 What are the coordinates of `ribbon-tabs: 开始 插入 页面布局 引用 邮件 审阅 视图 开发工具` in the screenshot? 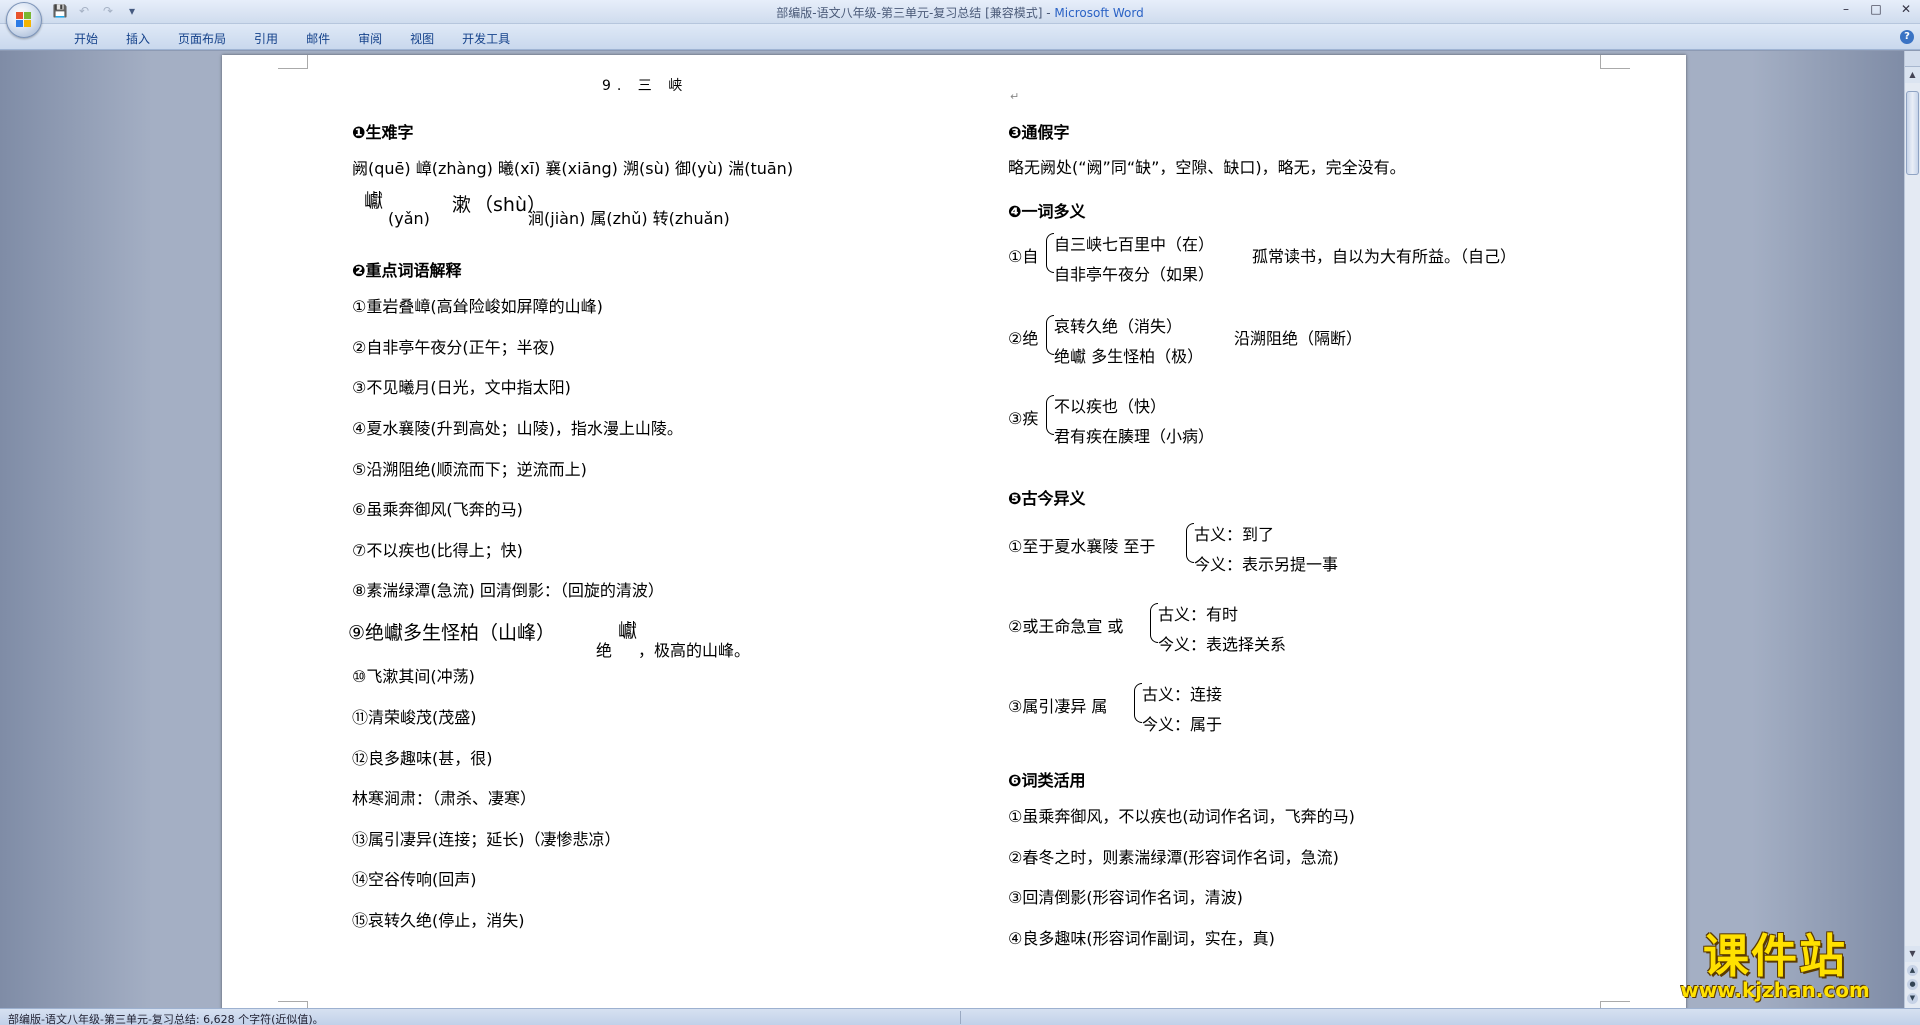 It's located at (292, 38).